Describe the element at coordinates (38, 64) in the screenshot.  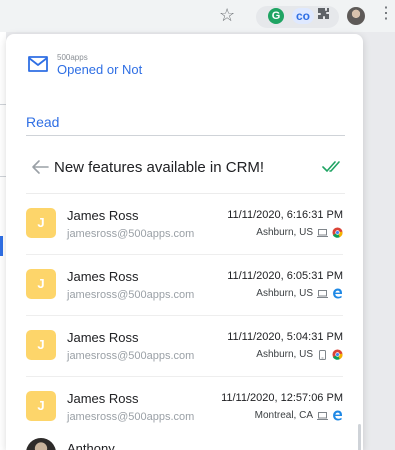
I see `mail-logo-icon` at that location.